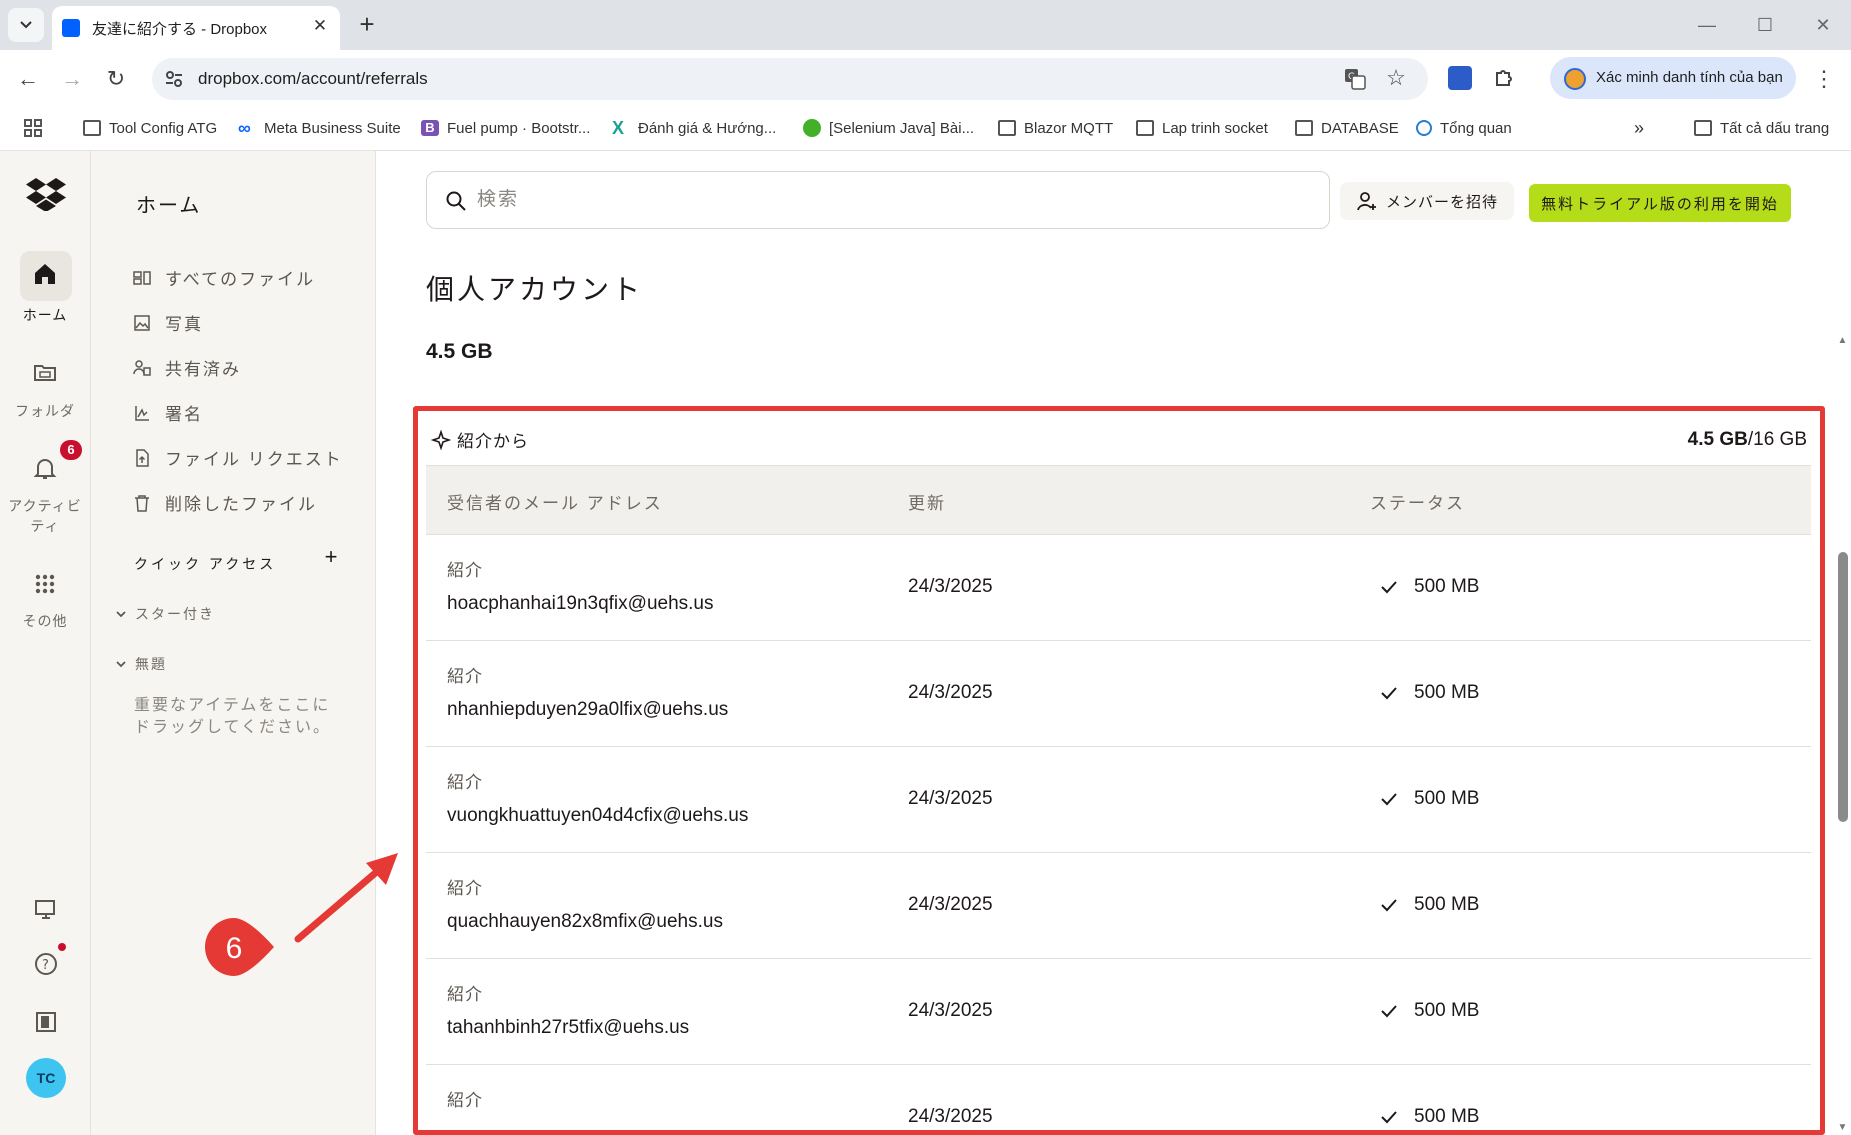 This screenshot has width=1851, height=1135. What do you see at coordinates (121, 664) in the screenshot?
I see `chevron-down-icon` at bounding box center [121, 664].